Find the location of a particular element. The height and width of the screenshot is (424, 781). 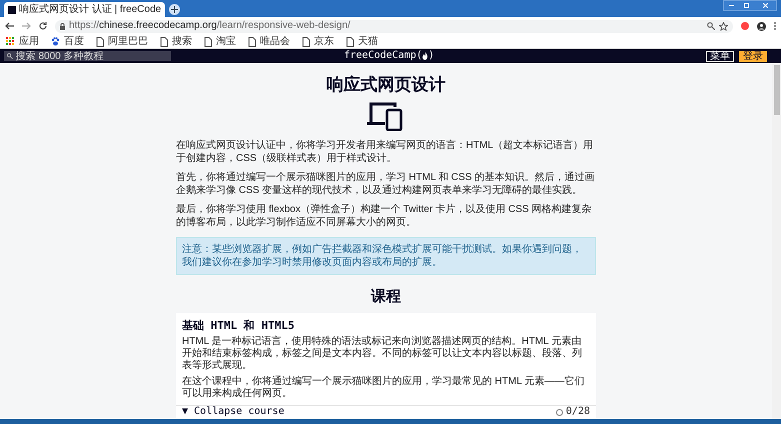

new-tab-button is located at coordinates (174, 9).